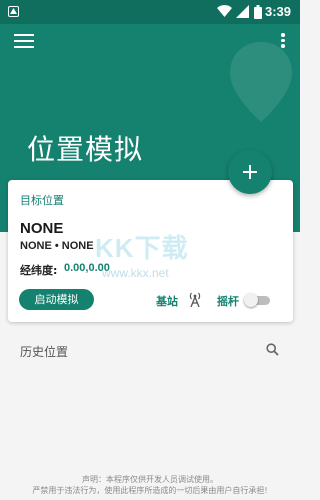 The height and width of the screenshot is (500, 320). I want to click on disclaimer-line-2: 严禁用于违法行为，使用此程序所造成的一切后果由用户自行承担!, so click(150, 490).